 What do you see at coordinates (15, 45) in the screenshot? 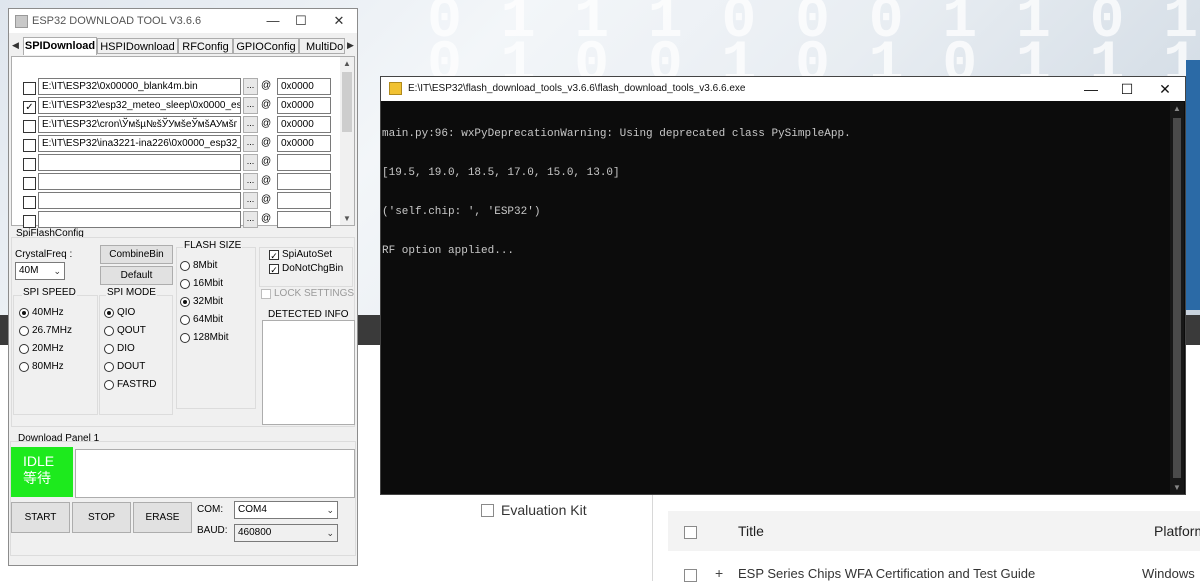
I see `tab-scroll-left-icon: ◀` at bounding box center [15, 45].